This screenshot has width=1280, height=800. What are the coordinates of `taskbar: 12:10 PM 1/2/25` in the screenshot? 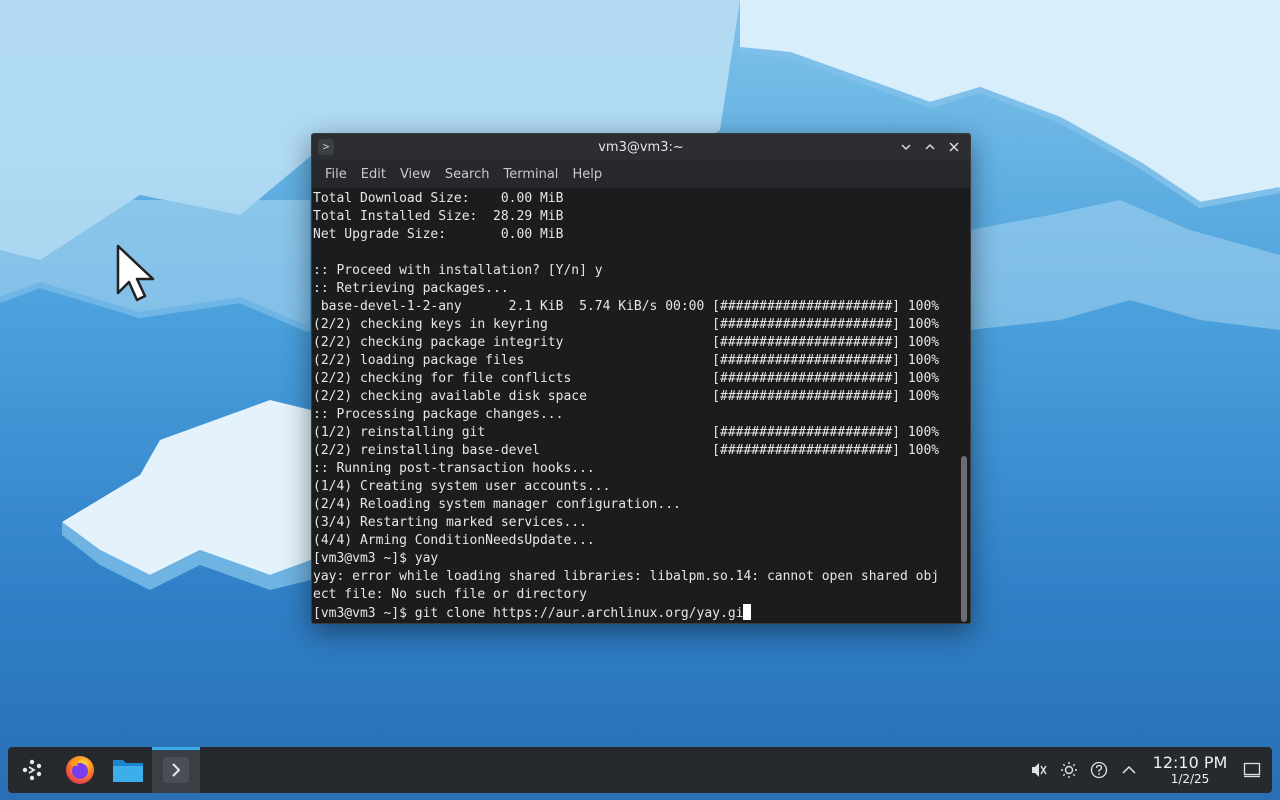 It's located at (640, 770).